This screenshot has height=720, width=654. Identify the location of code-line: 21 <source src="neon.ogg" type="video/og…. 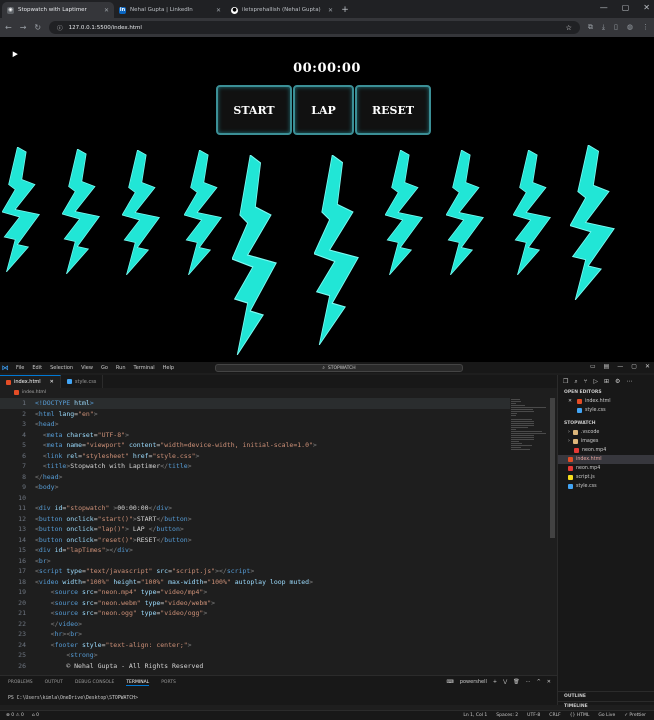
(255, 613).